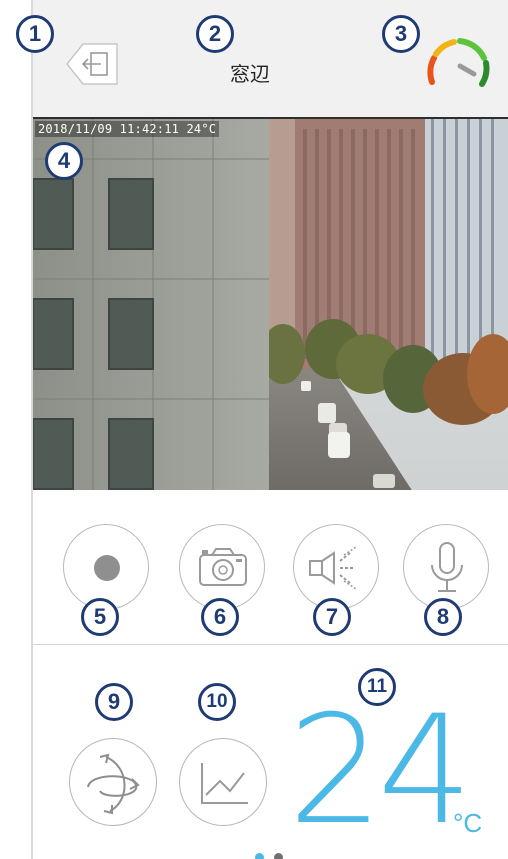 This screenshot has height=859, width=508. What do you see at coordinates (468, 823) in the screenshot?
I see `temperature-unit: °C` at bounding box center [468, 823].